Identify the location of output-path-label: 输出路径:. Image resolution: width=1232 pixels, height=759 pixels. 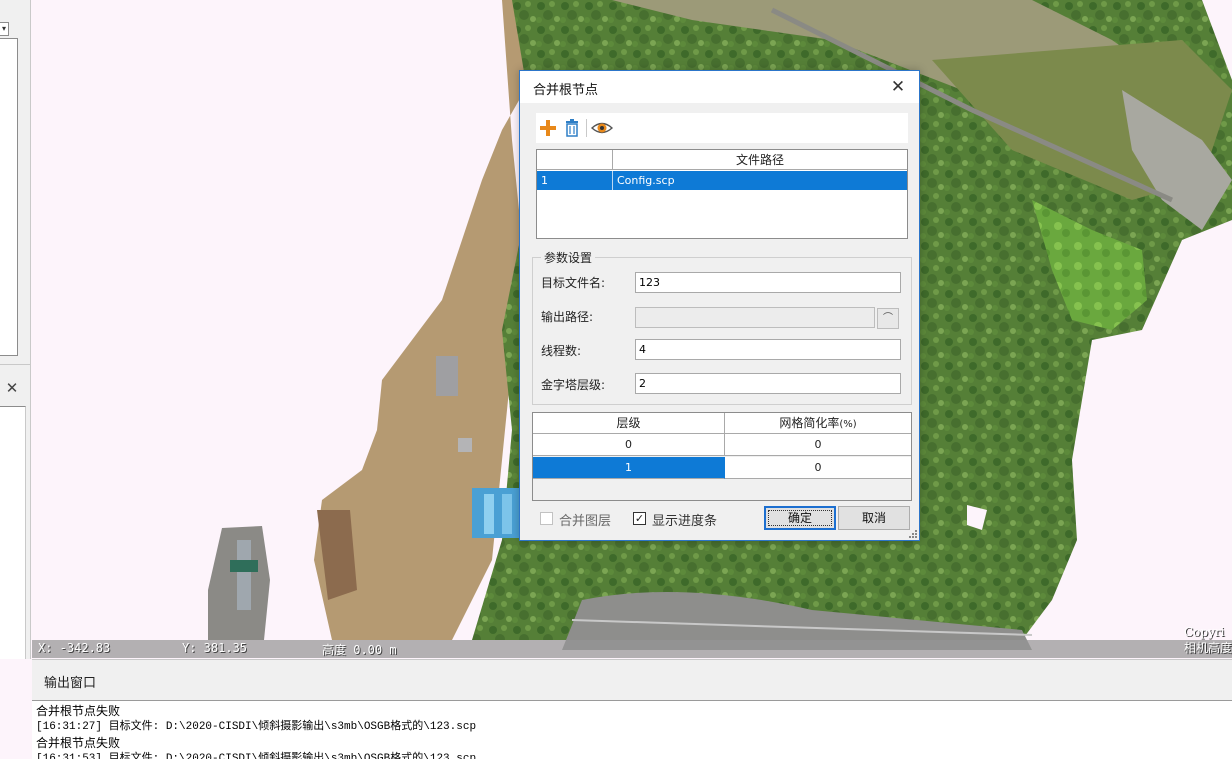
(567, 317).